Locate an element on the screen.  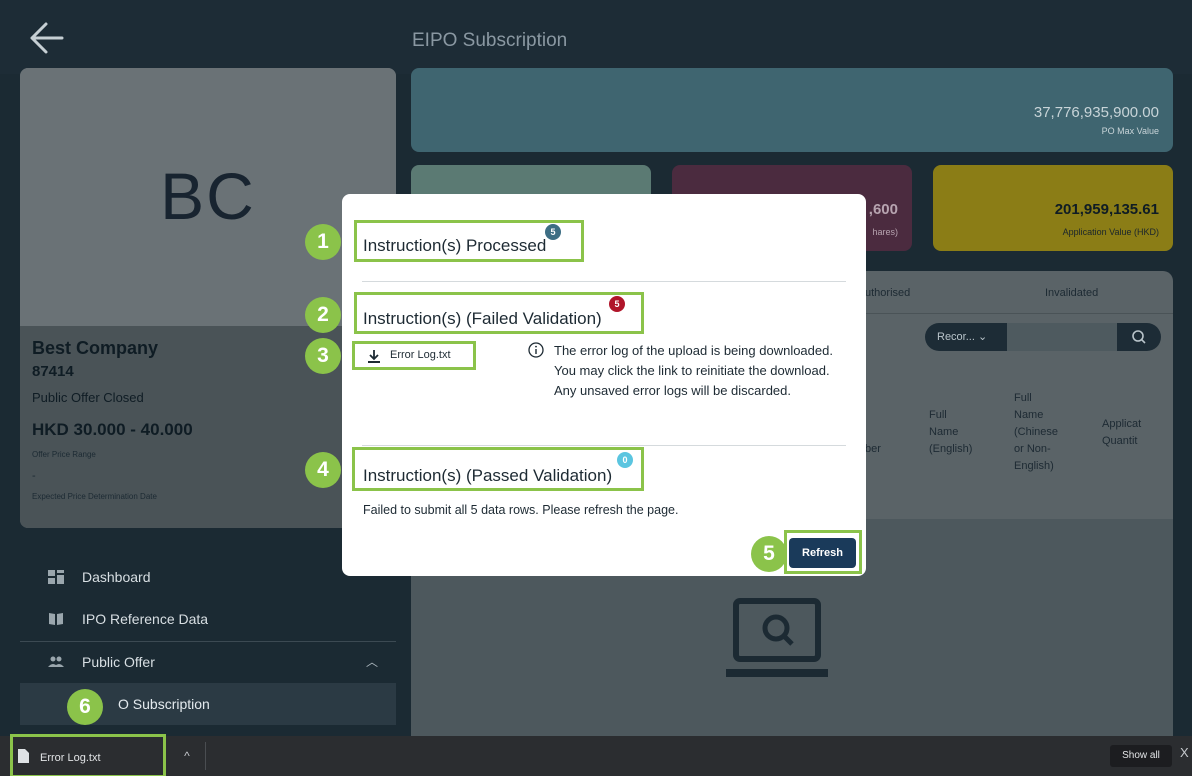
show-all-button: Show all is located at coordinates (1141, 756).